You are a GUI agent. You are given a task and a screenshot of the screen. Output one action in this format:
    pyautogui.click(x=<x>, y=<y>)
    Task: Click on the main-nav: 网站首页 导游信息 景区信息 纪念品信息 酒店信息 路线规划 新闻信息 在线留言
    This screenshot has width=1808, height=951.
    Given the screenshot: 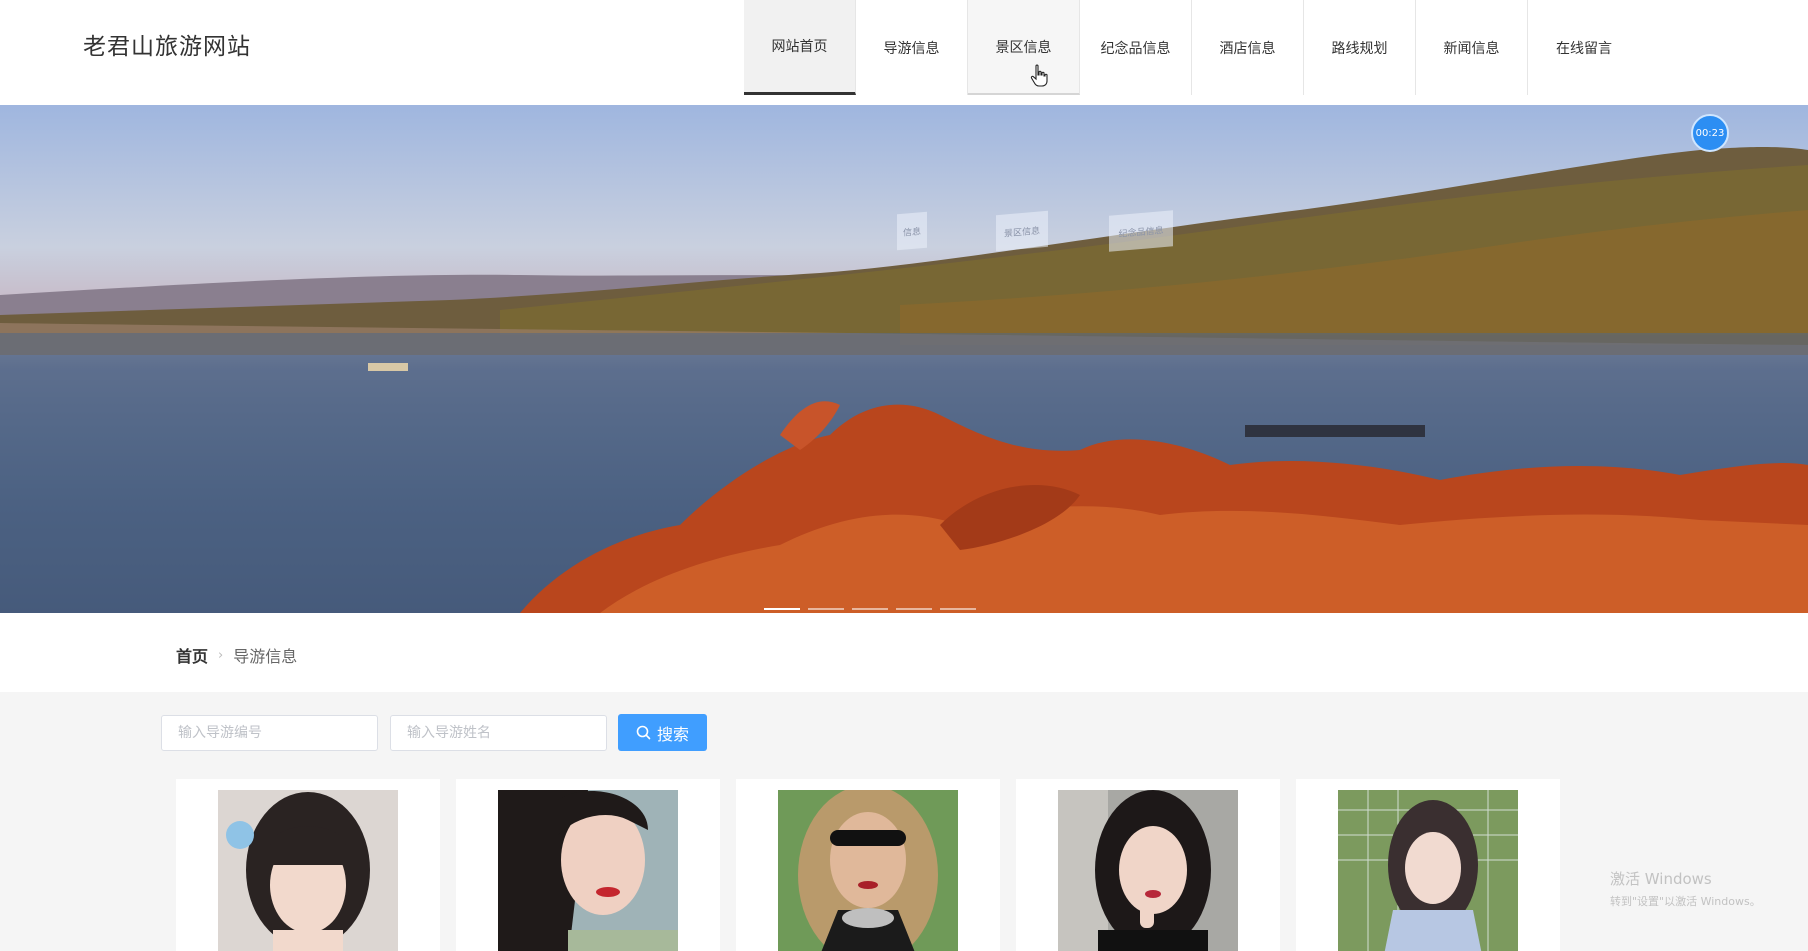 What is the action you would take?
    pyautogui.click(x=1192, y=47)
    